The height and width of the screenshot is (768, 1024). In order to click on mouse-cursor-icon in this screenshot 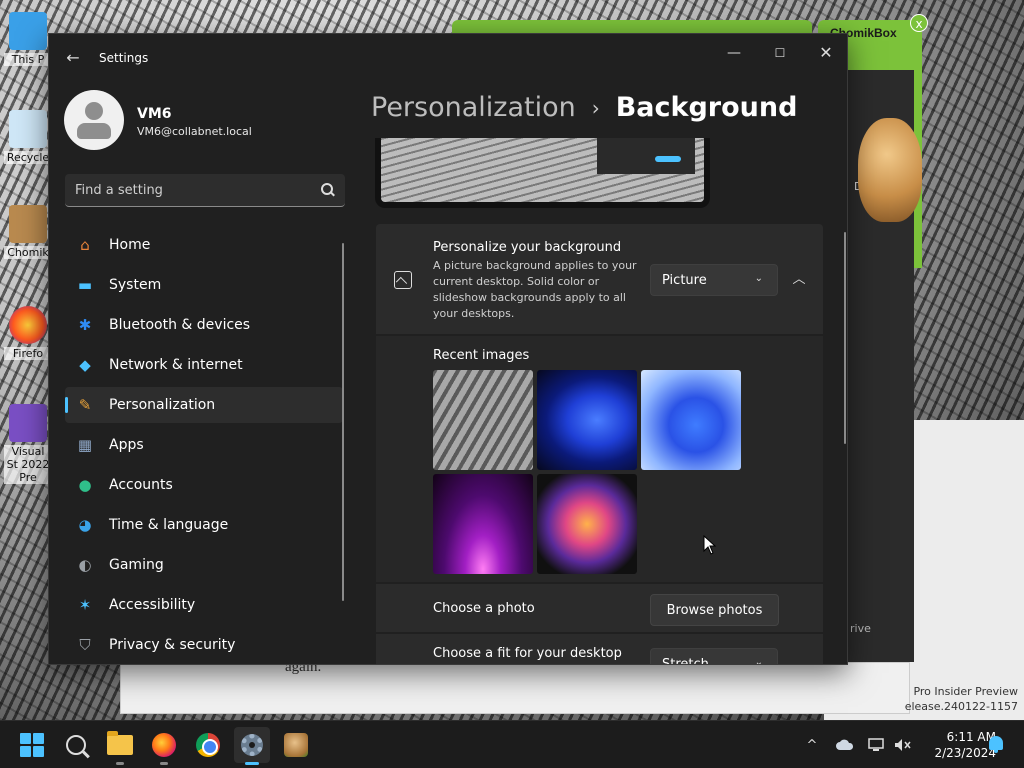, I will do `click(710, 544)`.